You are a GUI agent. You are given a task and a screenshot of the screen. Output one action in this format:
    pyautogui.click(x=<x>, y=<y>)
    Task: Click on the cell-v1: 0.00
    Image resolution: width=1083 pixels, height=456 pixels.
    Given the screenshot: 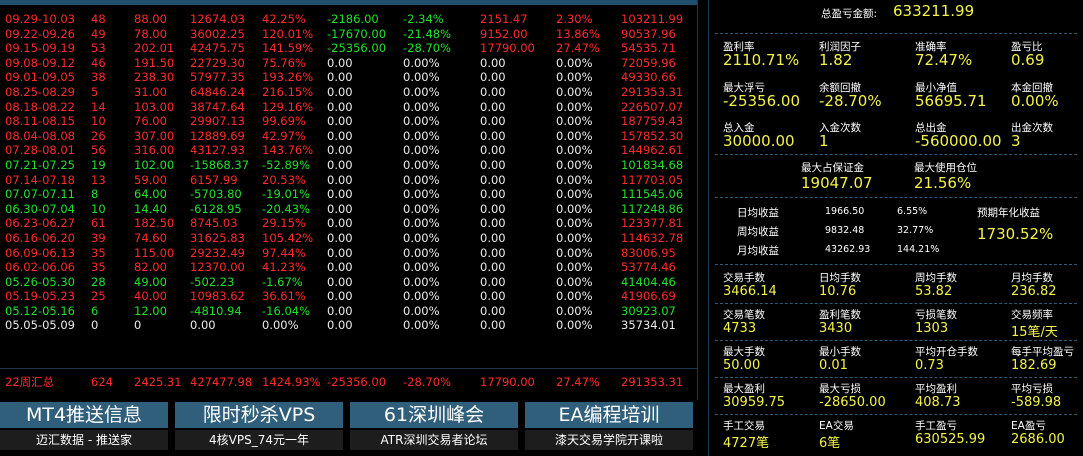 What is the action you would take?
    pyautogui.click(x=493, y=150)
    